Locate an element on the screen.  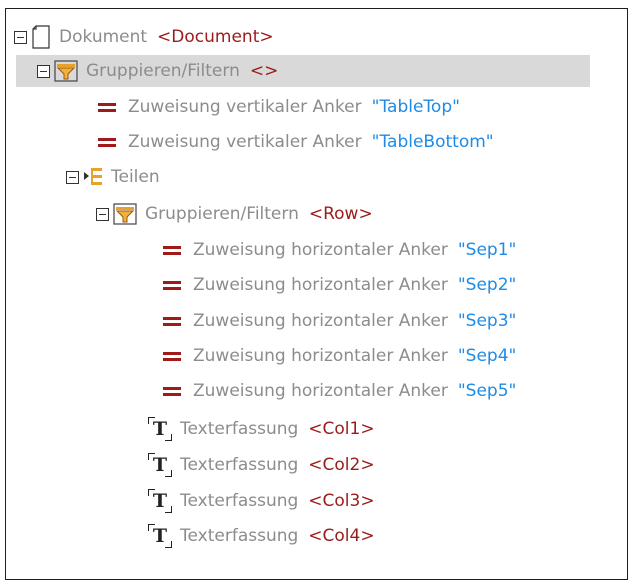
node-value: <Col2> is located at coordinates (341, 465).